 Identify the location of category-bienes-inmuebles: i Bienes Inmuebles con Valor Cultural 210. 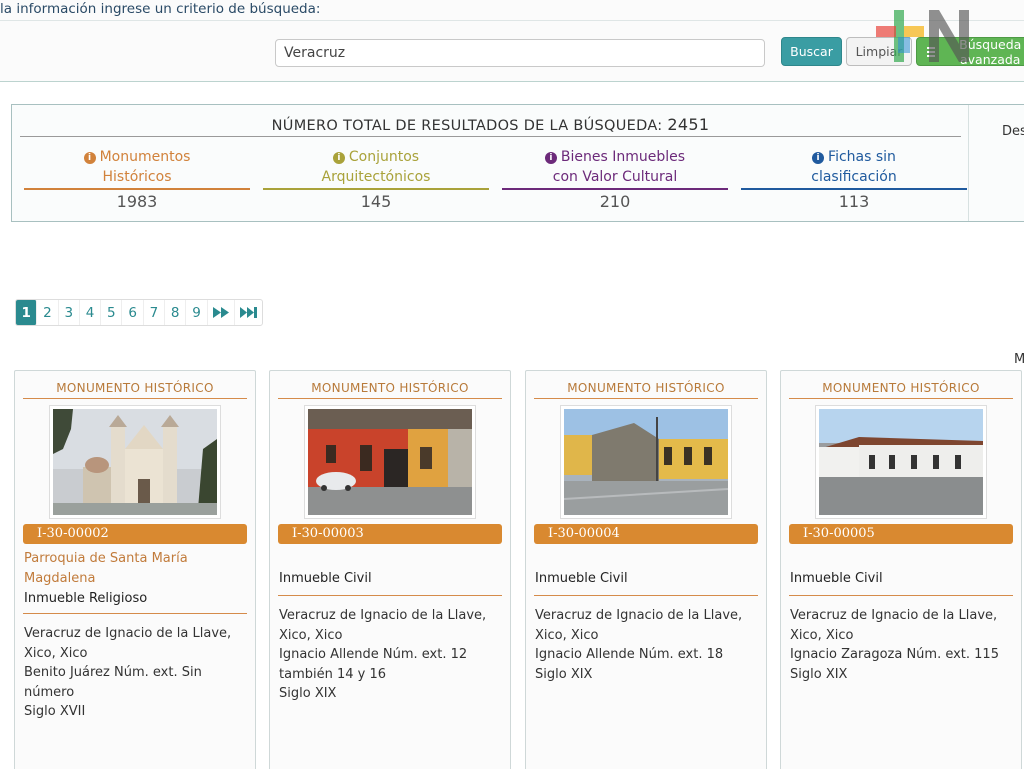
(615, 179).